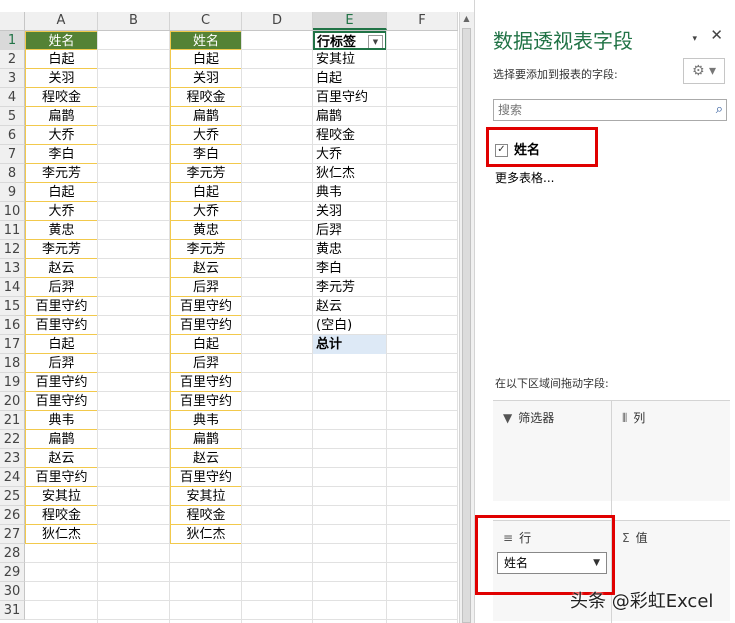  Describe the element at coordinates (350, 249) in the screenshot. I see `pivot-row-item: 黄忠` at that location.